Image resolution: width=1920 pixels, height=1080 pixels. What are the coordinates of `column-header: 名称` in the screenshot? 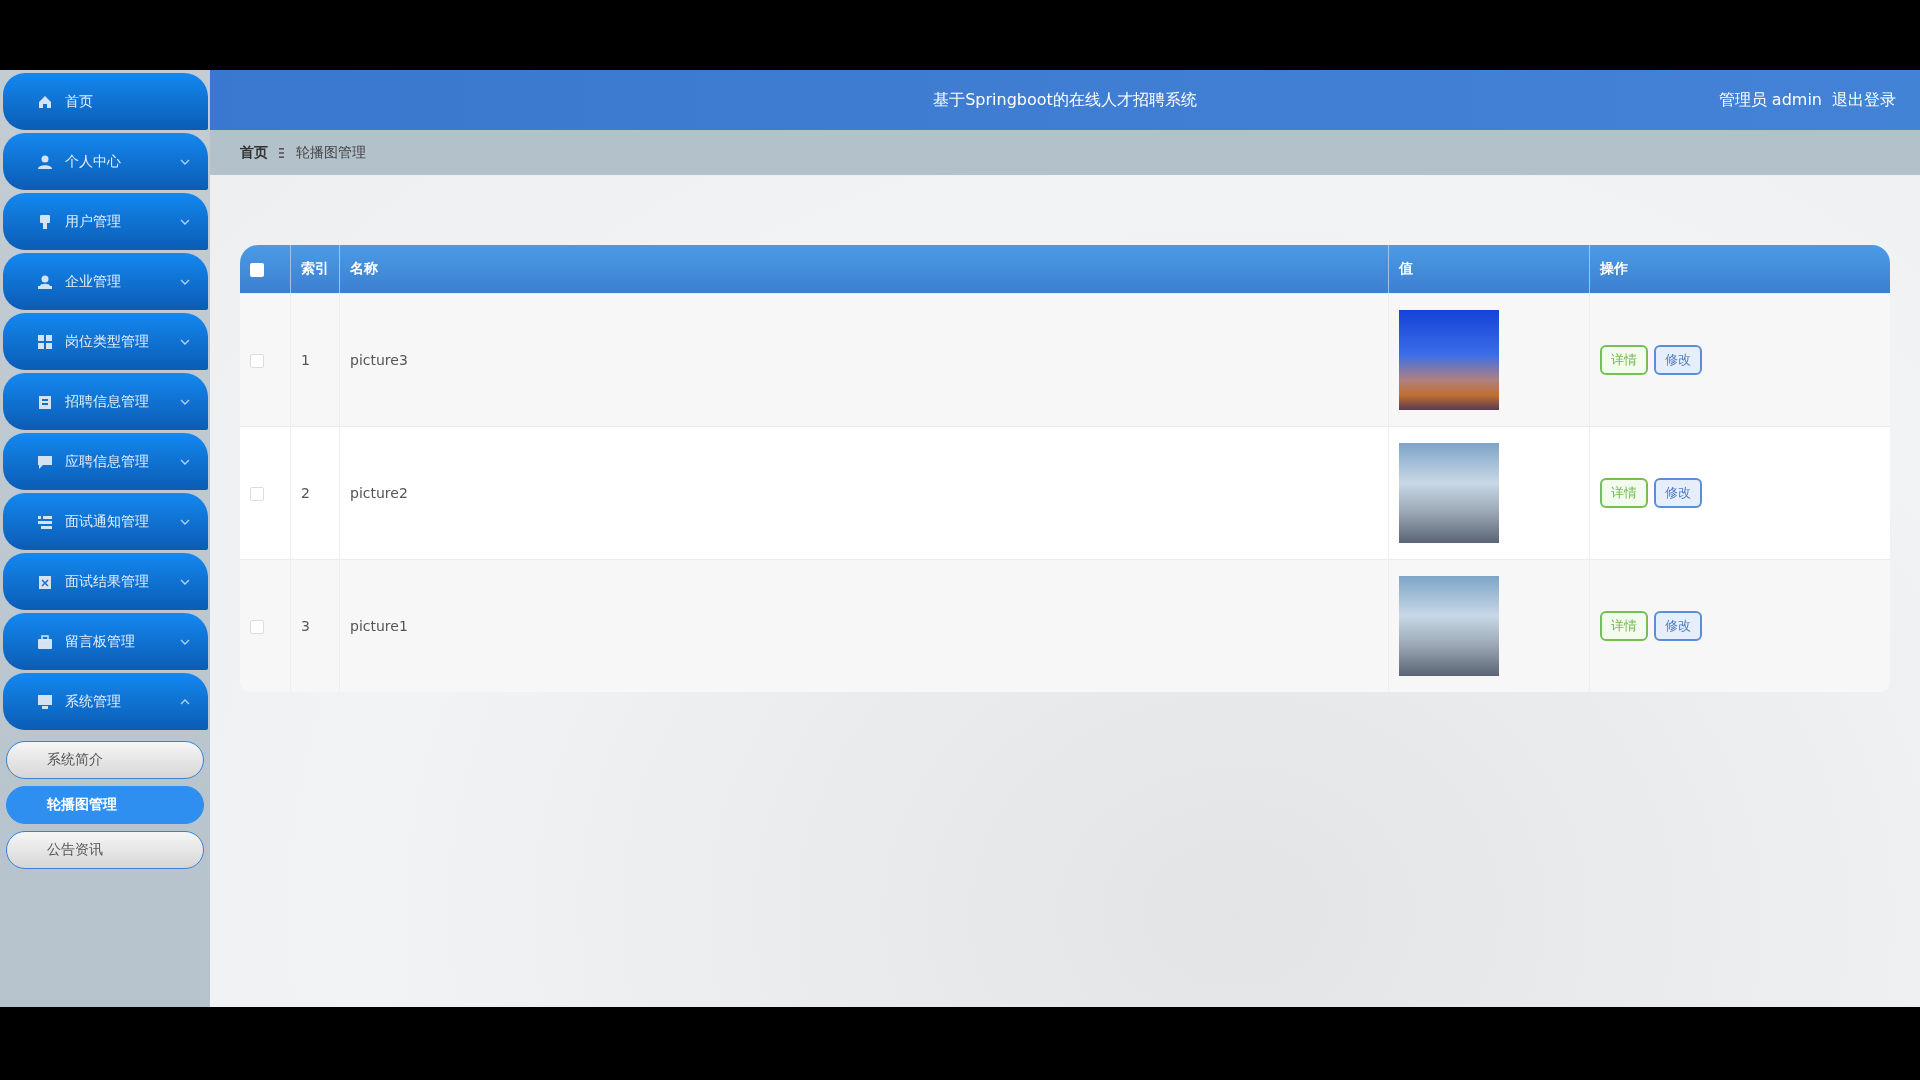 It's located at (863, 269).